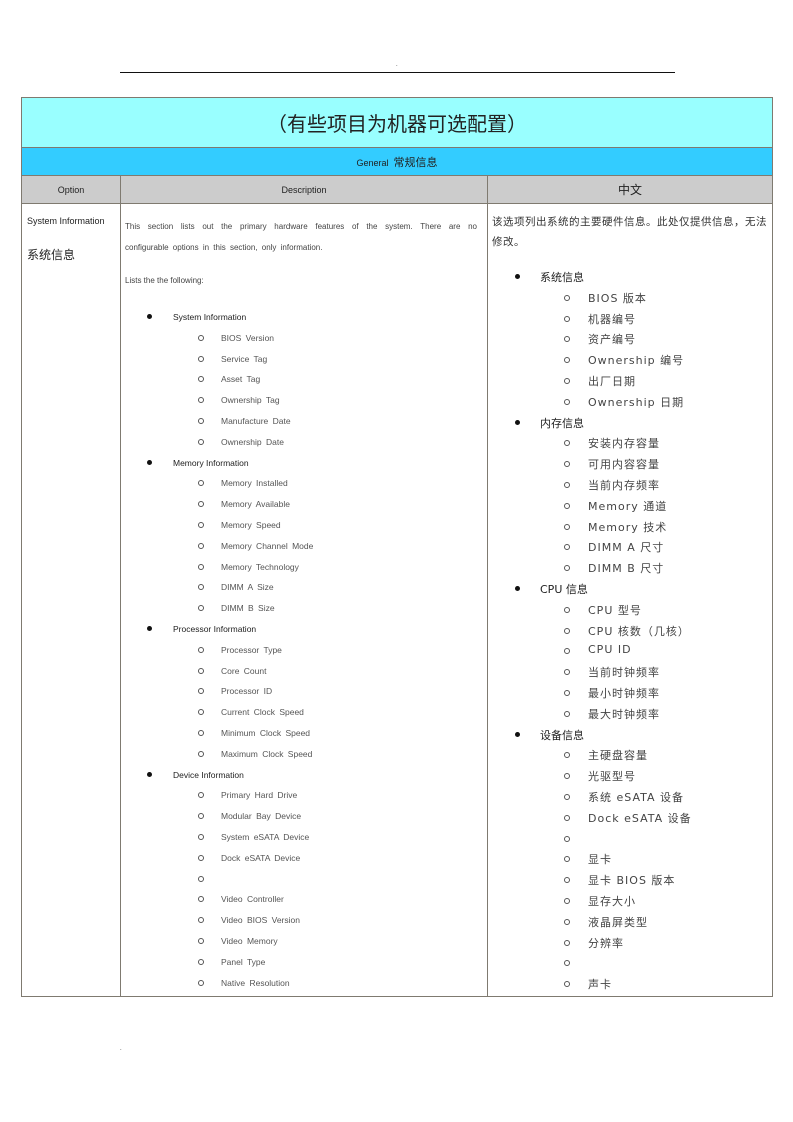 This screenshot has width=793, height=1122. I want to click on list-item-label: 显卡 BIOS 版本, so click(632, 881).